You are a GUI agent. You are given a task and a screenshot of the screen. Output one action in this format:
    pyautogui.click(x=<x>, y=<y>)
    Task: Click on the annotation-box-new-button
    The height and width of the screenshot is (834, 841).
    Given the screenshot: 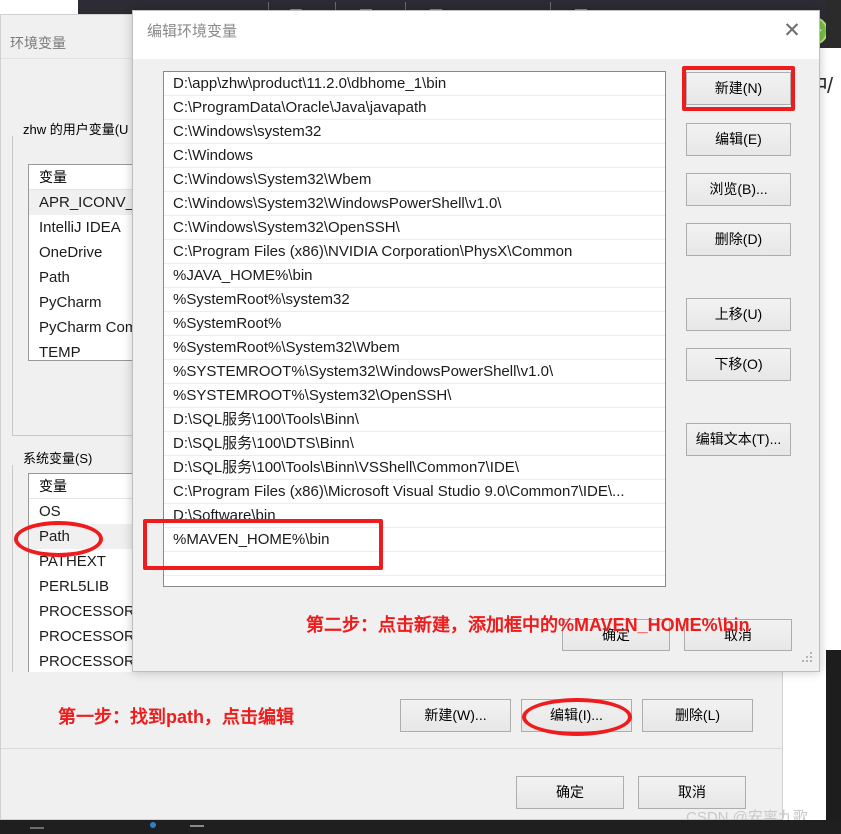 What is the action you would take?
    pyautogui.click(x=738, y=88)
    